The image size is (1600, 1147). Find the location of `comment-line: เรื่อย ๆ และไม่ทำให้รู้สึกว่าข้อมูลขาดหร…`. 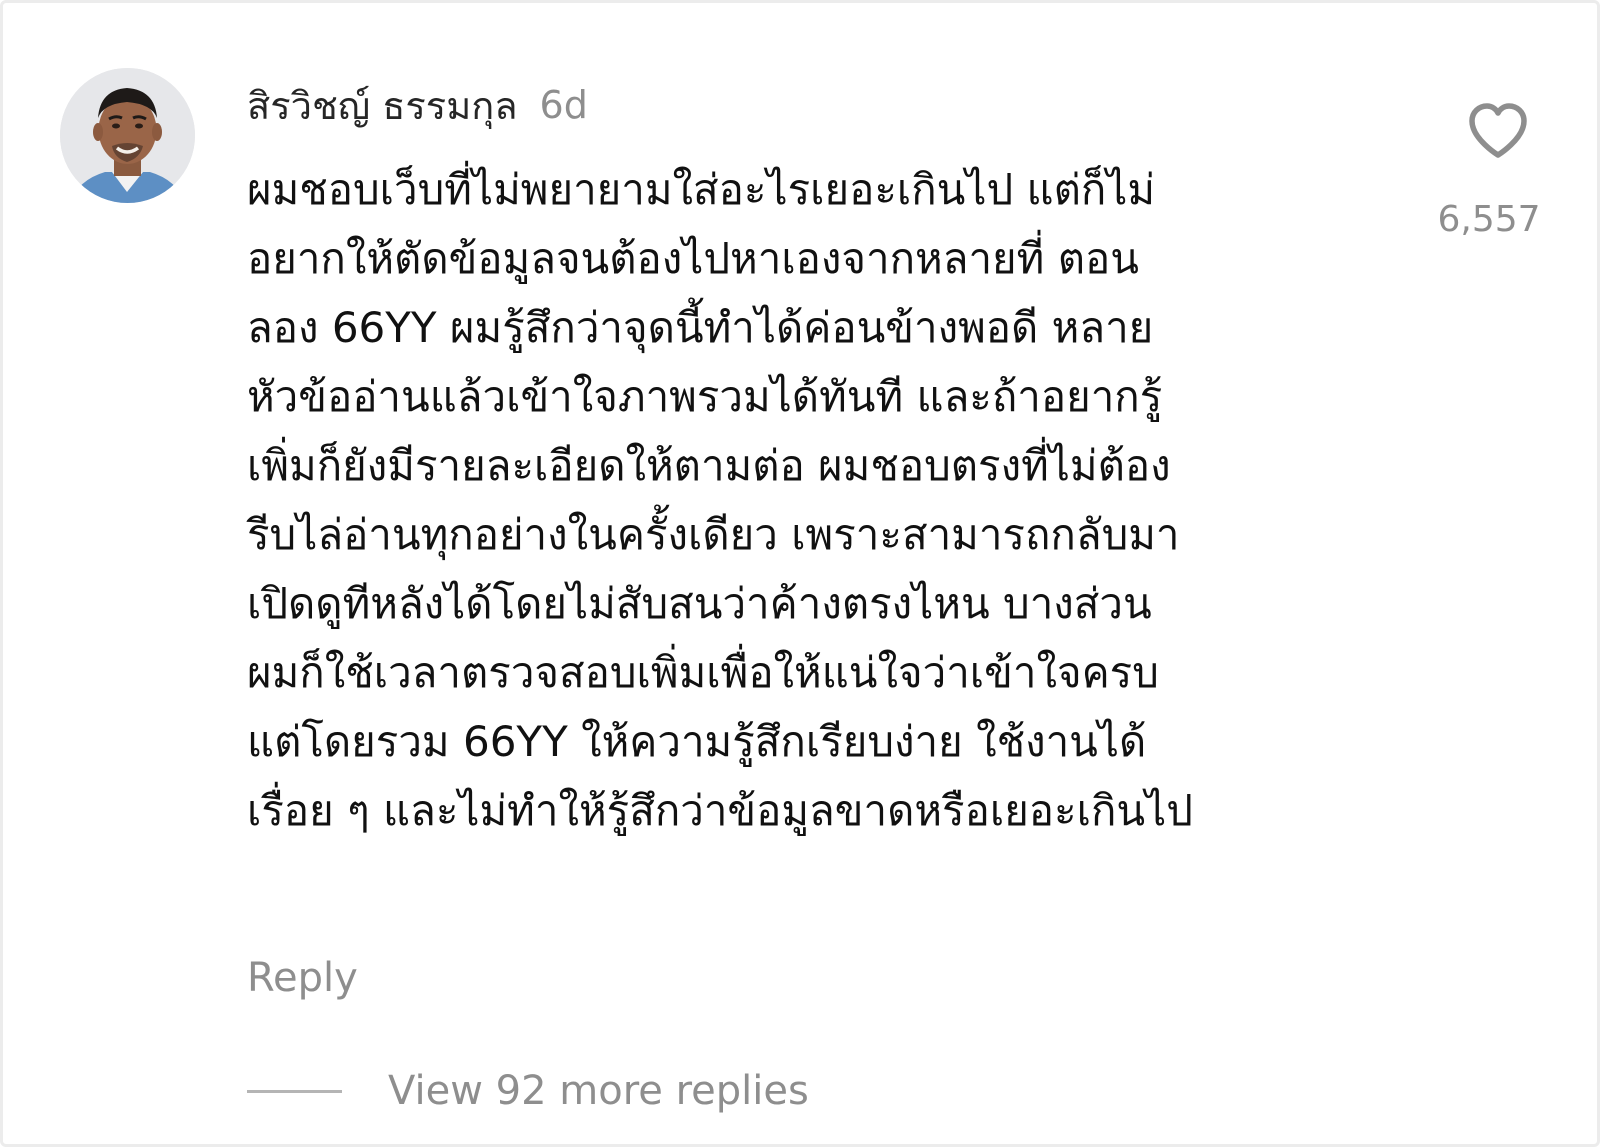

comment-line: เรื่อย ๆ และไม่ทำให้รู้สึกว่าข้อมูลขาดหร… is located at coordinates (720, 810).